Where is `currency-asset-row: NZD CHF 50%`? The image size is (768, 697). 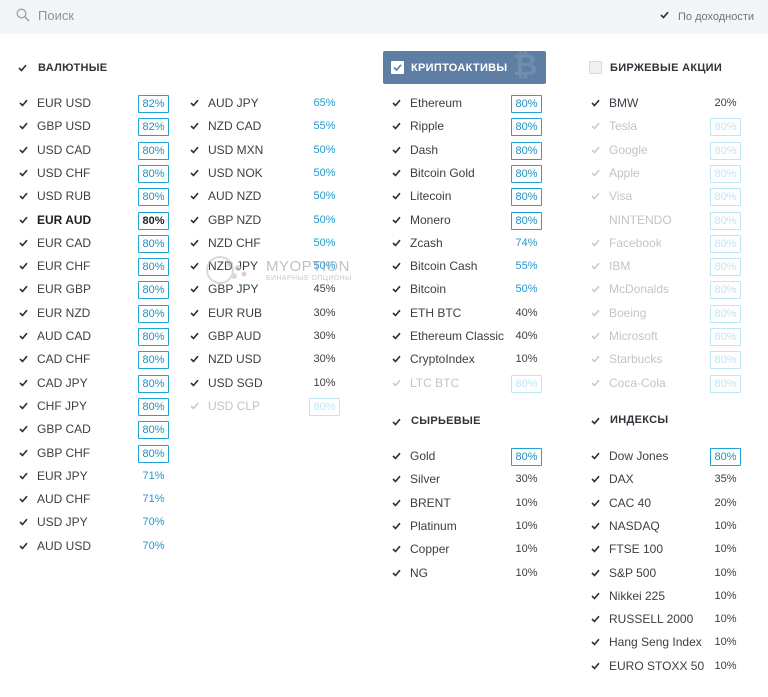
currency-asset-row: NZD CHF 50% is located at coordinates (266, 243).